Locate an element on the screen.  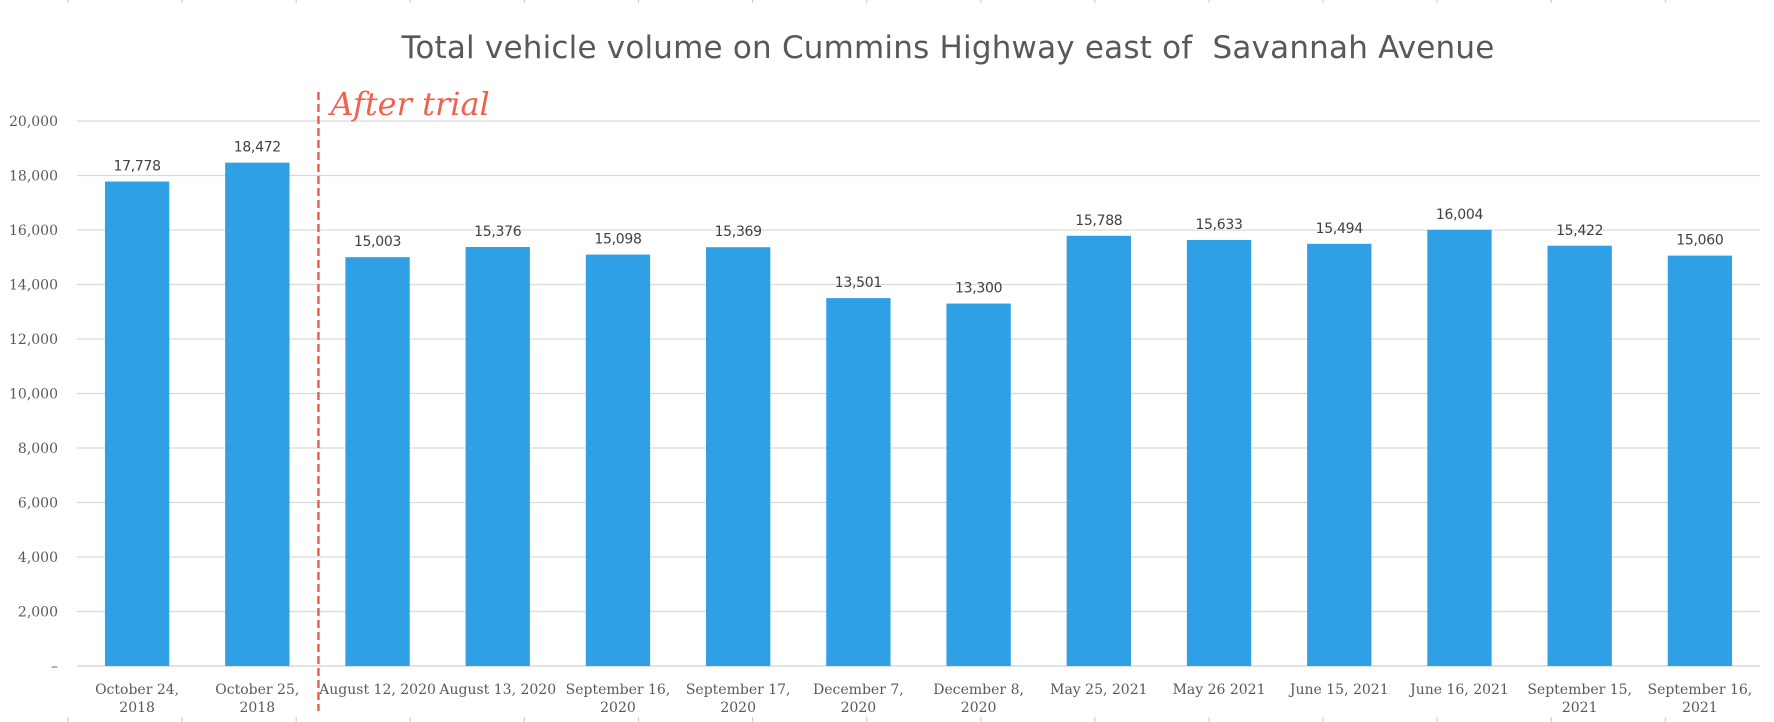
y-tick-label: 10,000 is located at coordinates (33, 395).